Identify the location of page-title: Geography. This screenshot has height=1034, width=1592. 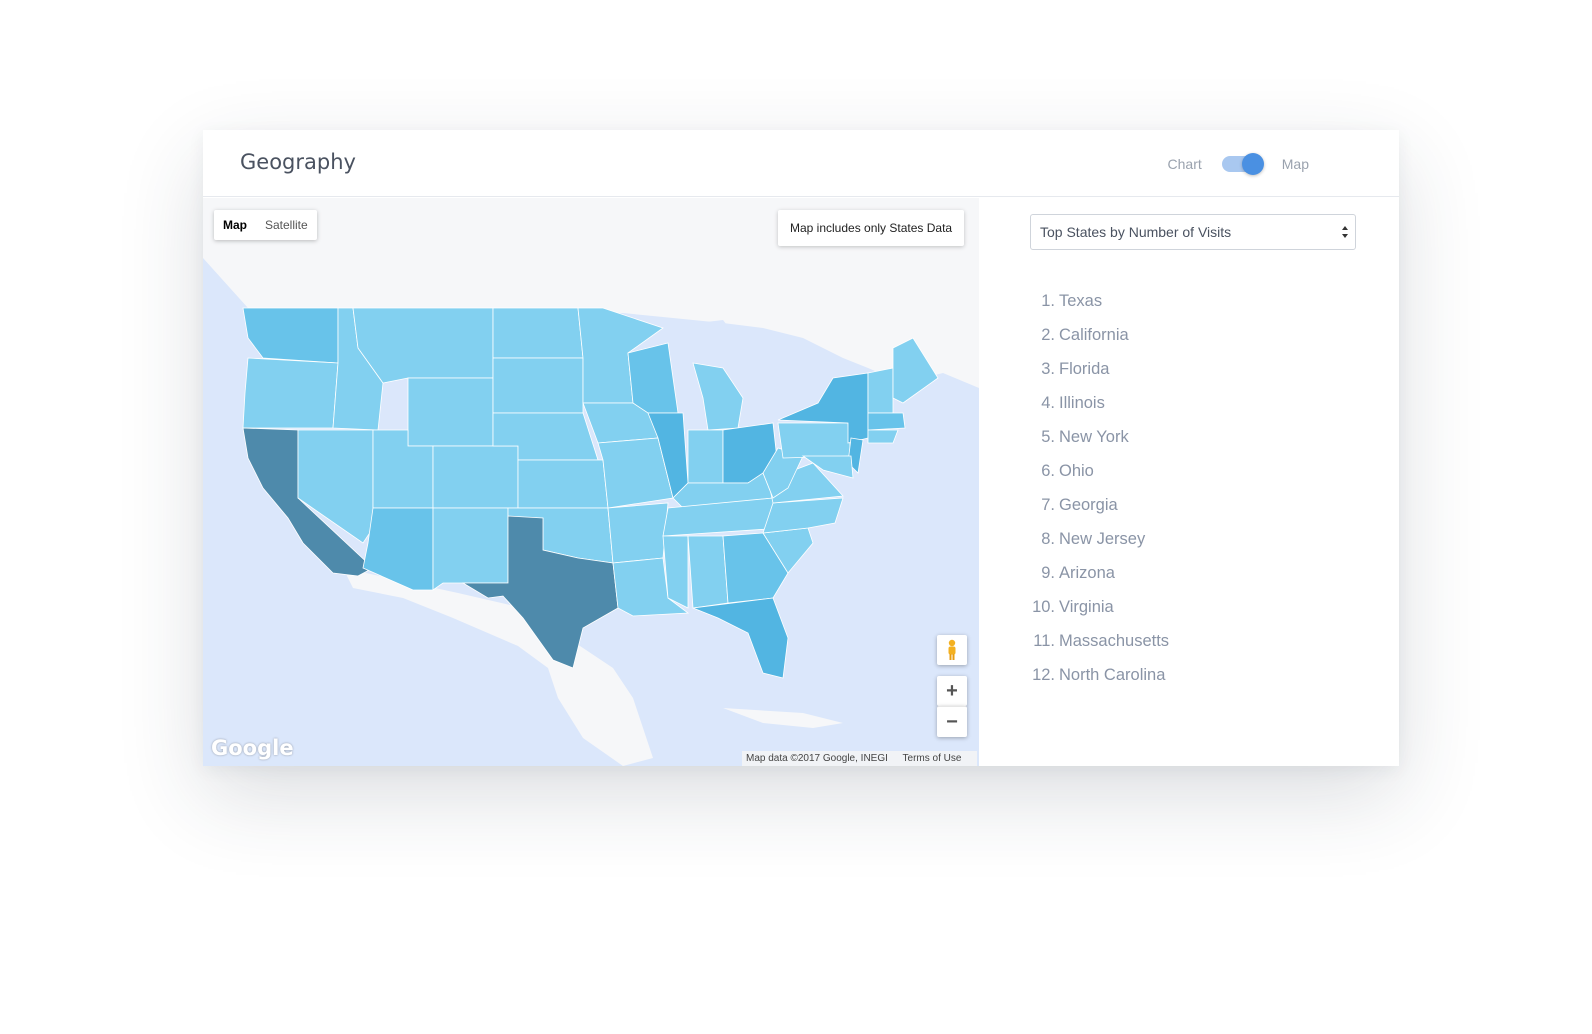
(298, 162).